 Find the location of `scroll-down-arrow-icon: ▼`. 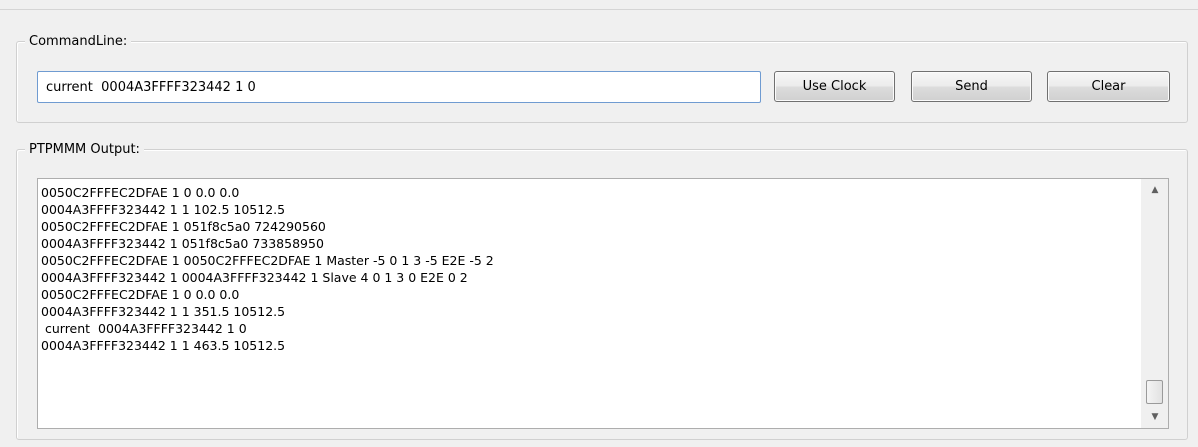

scroll-down-arrow-icon: ▼ is located at coordinates (1155, 417).